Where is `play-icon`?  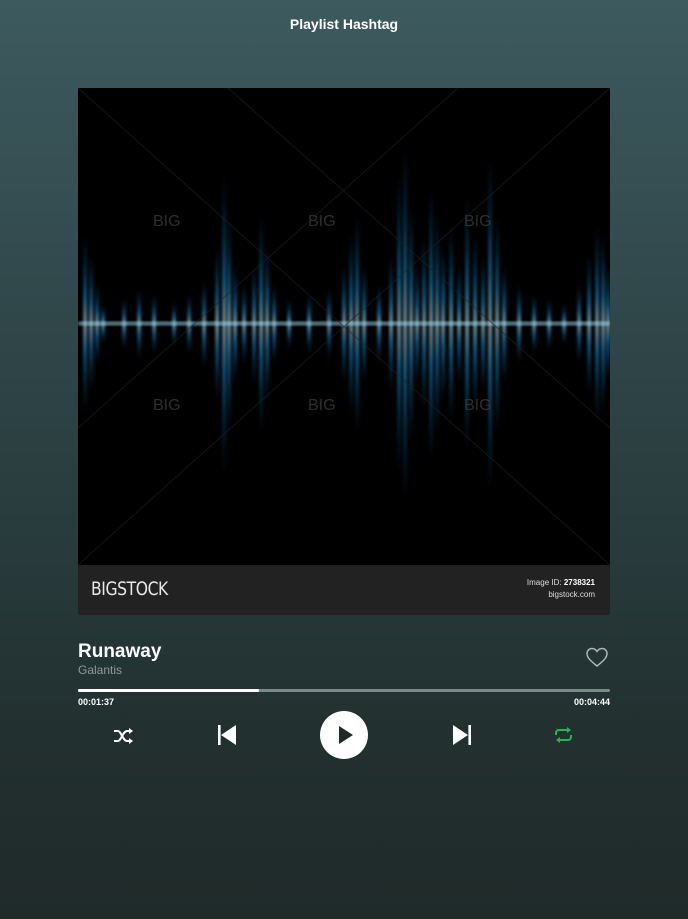 play-icon is located at coordinates (346, 735).